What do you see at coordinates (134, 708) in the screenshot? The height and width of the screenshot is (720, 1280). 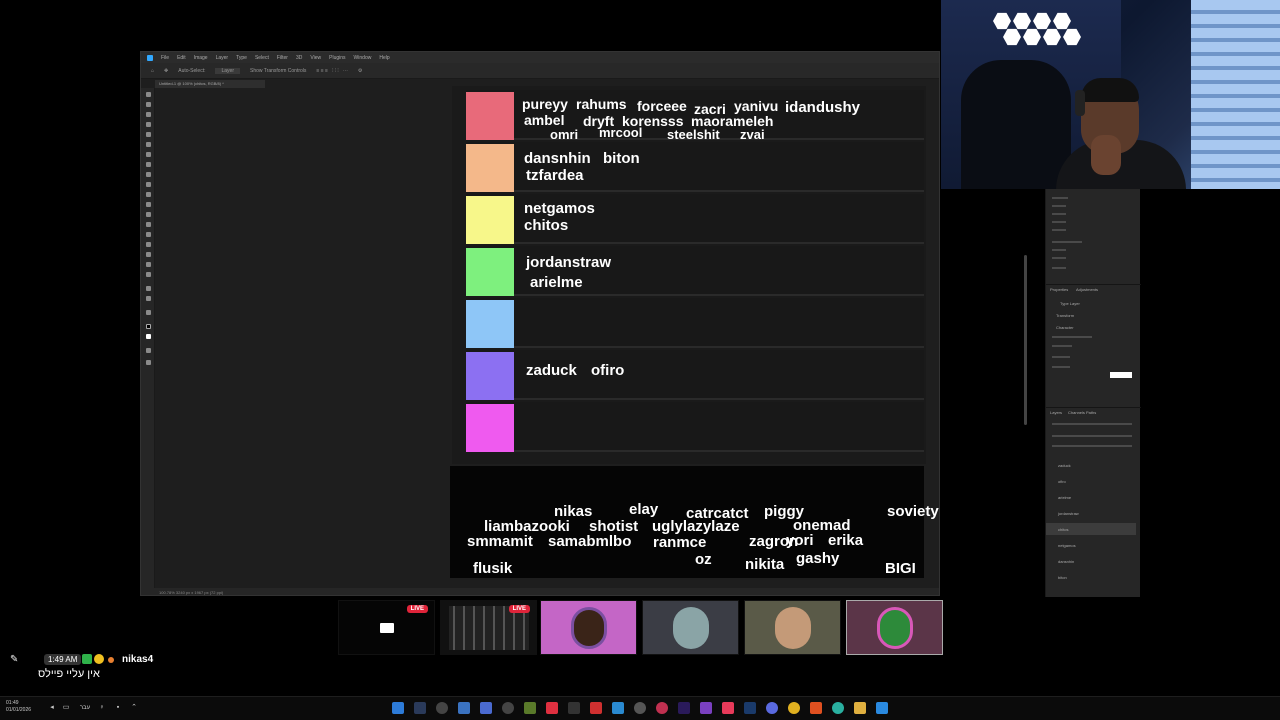 I see `chevron-up-icon: ⌃` at bounding box center [134, 708].